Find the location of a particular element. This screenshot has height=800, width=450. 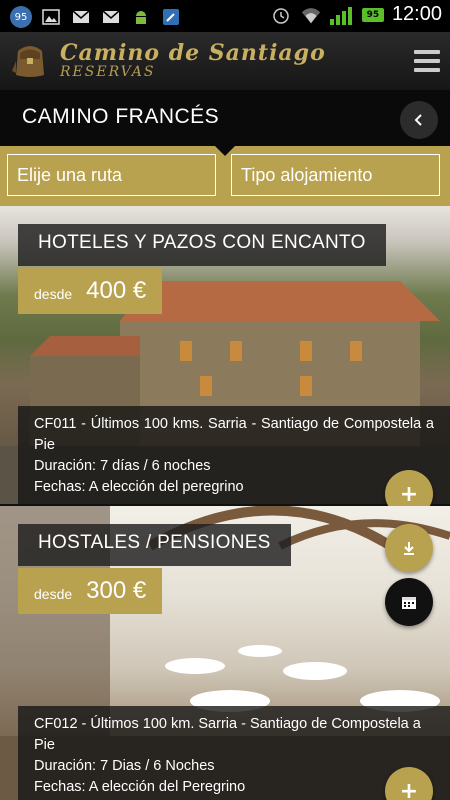

section-pointer is located at coordinates (225, 151).